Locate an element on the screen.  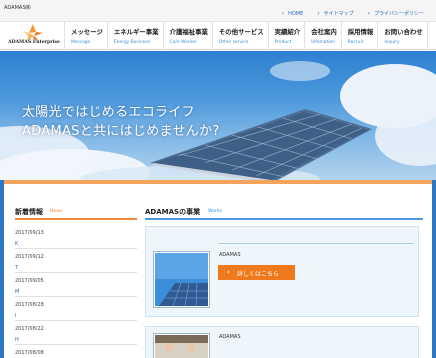
nav-sublabel: Other service is located at coordinates (233, 42).